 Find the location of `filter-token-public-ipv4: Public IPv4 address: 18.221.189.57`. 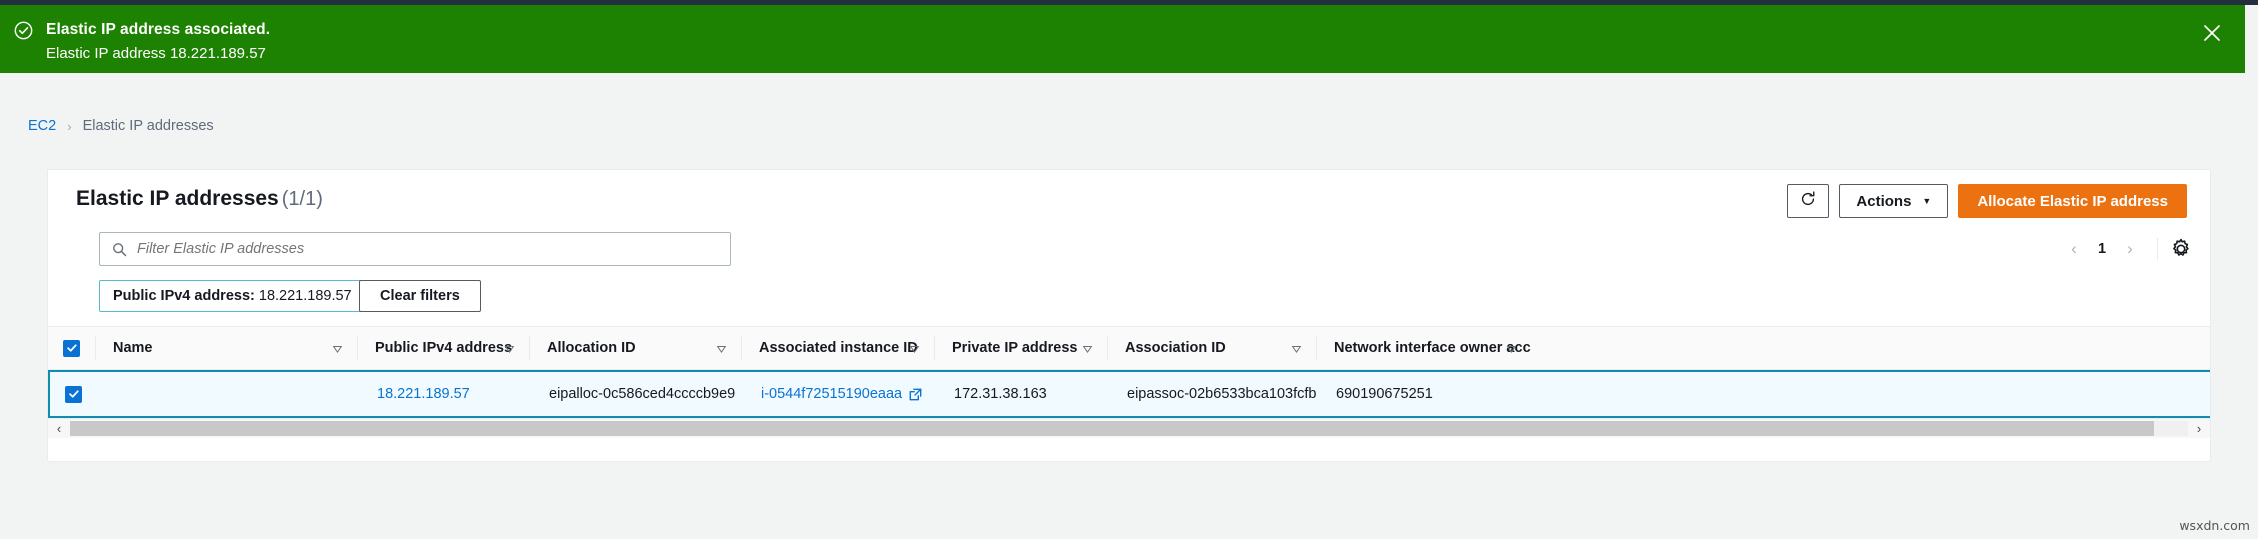

filter-token-public-ipv4: Public IPv4 address: 18.221.189.57 is located at coordinates (244, 296).